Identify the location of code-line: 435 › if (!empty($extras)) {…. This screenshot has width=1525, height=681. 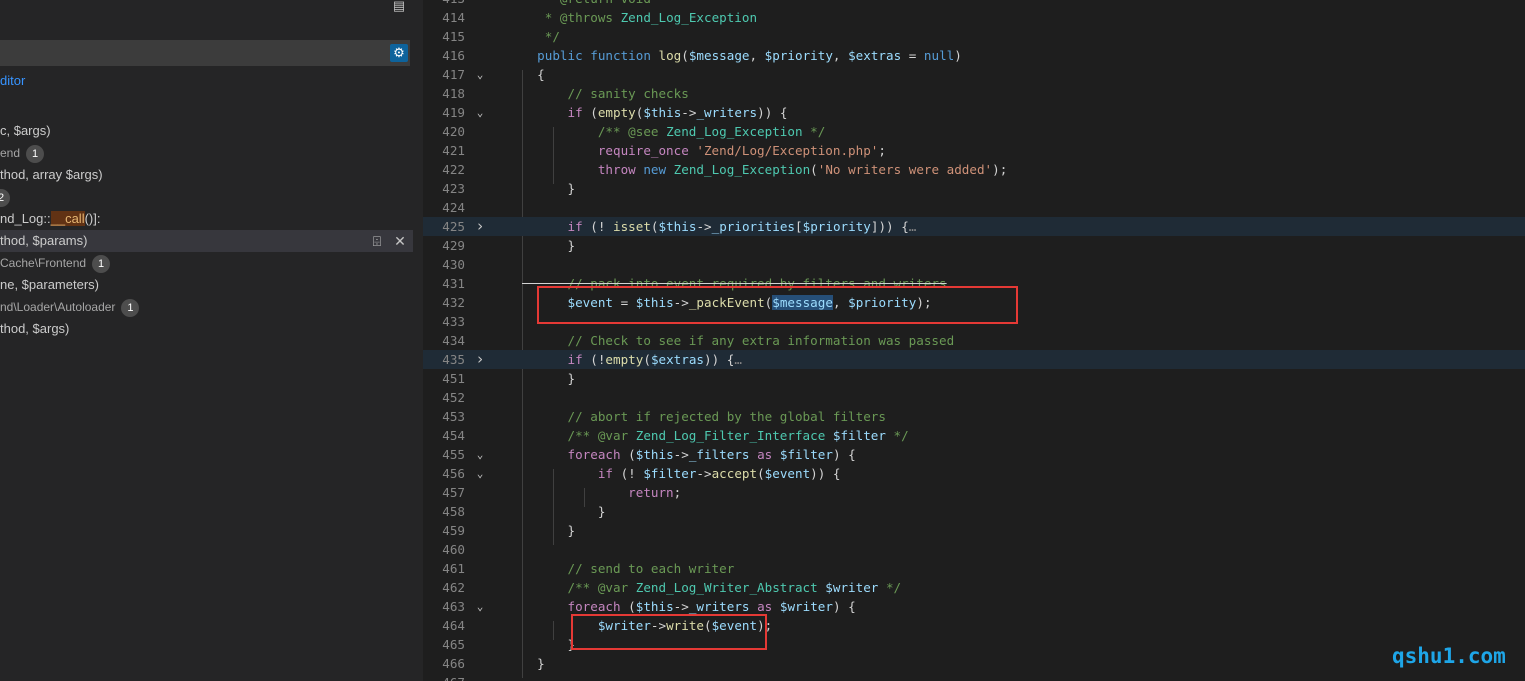
(974, 359).